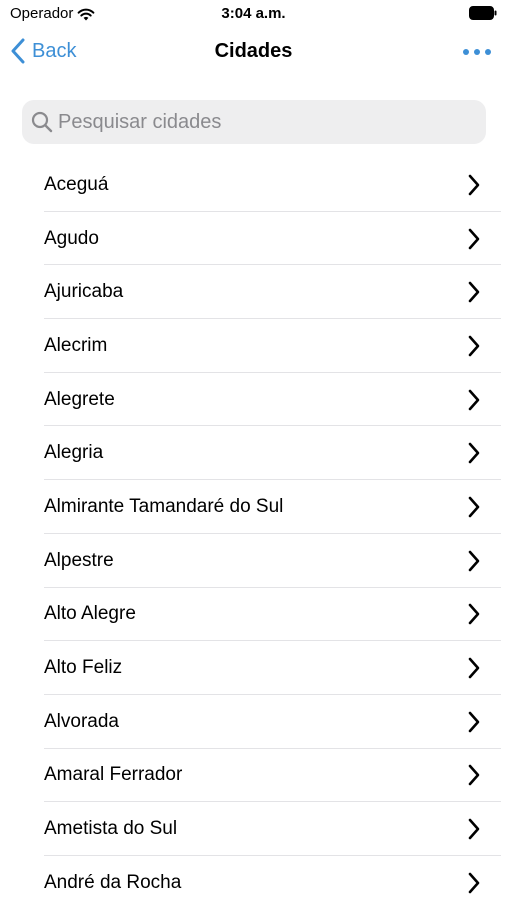  Describe the element at coordinates (253, 776) in the screenshot. I see `list-item: Amaral Ferrador` at that location.